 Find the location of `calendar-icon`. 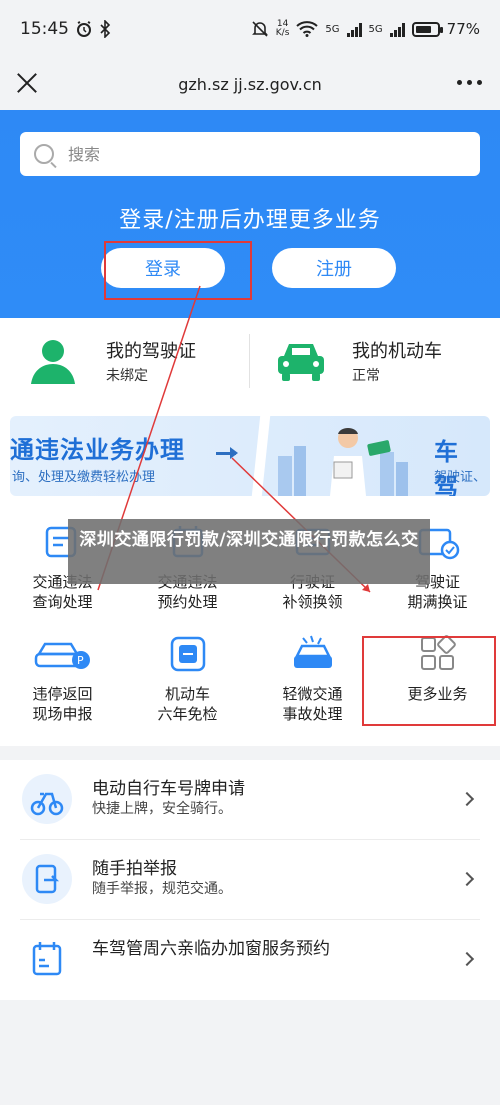

calendar-icon is located at coordinates (47, 959).